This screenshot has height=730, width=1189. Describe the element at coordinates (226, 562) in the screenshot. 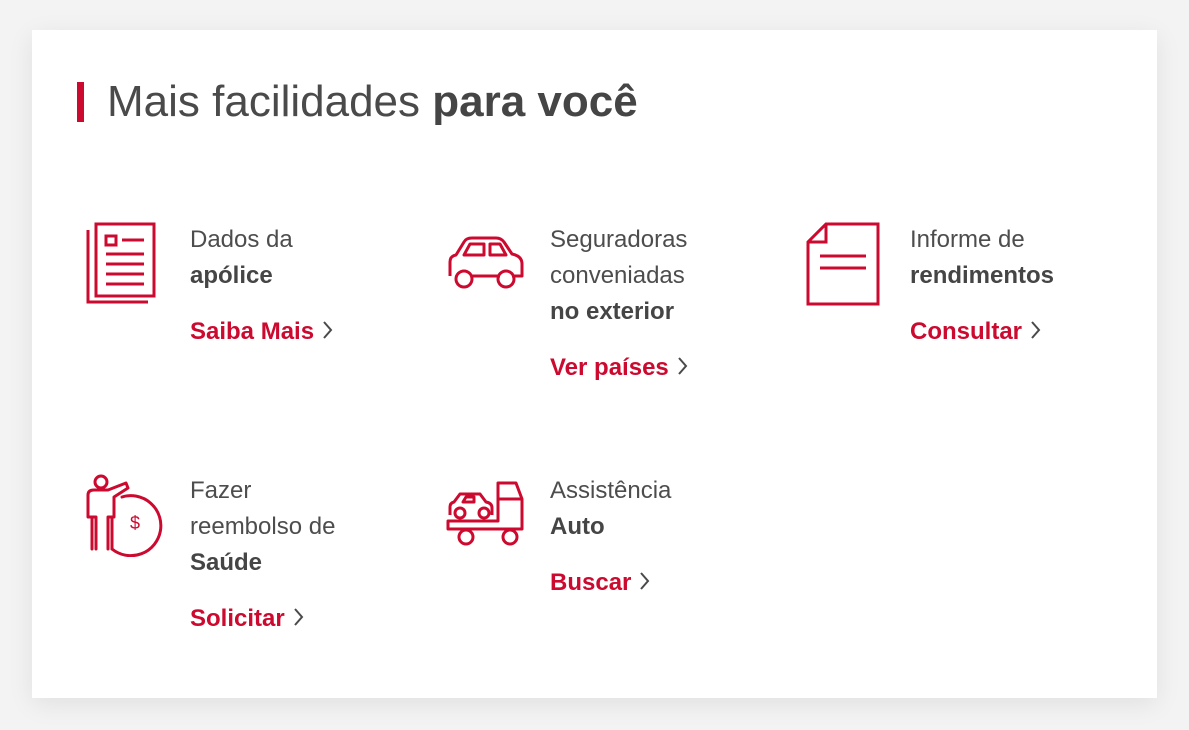

I see `item-line3: Saúde` at that location.